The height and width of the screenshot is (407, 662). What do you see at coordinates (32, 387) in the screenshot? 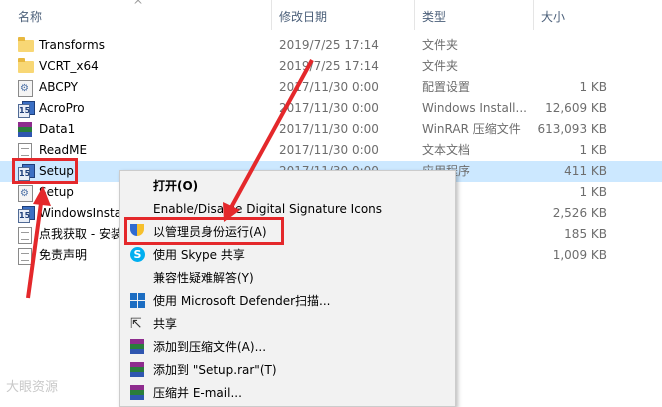
I see `watermark-text: 大眼资源` at bounding box center [32, 387].